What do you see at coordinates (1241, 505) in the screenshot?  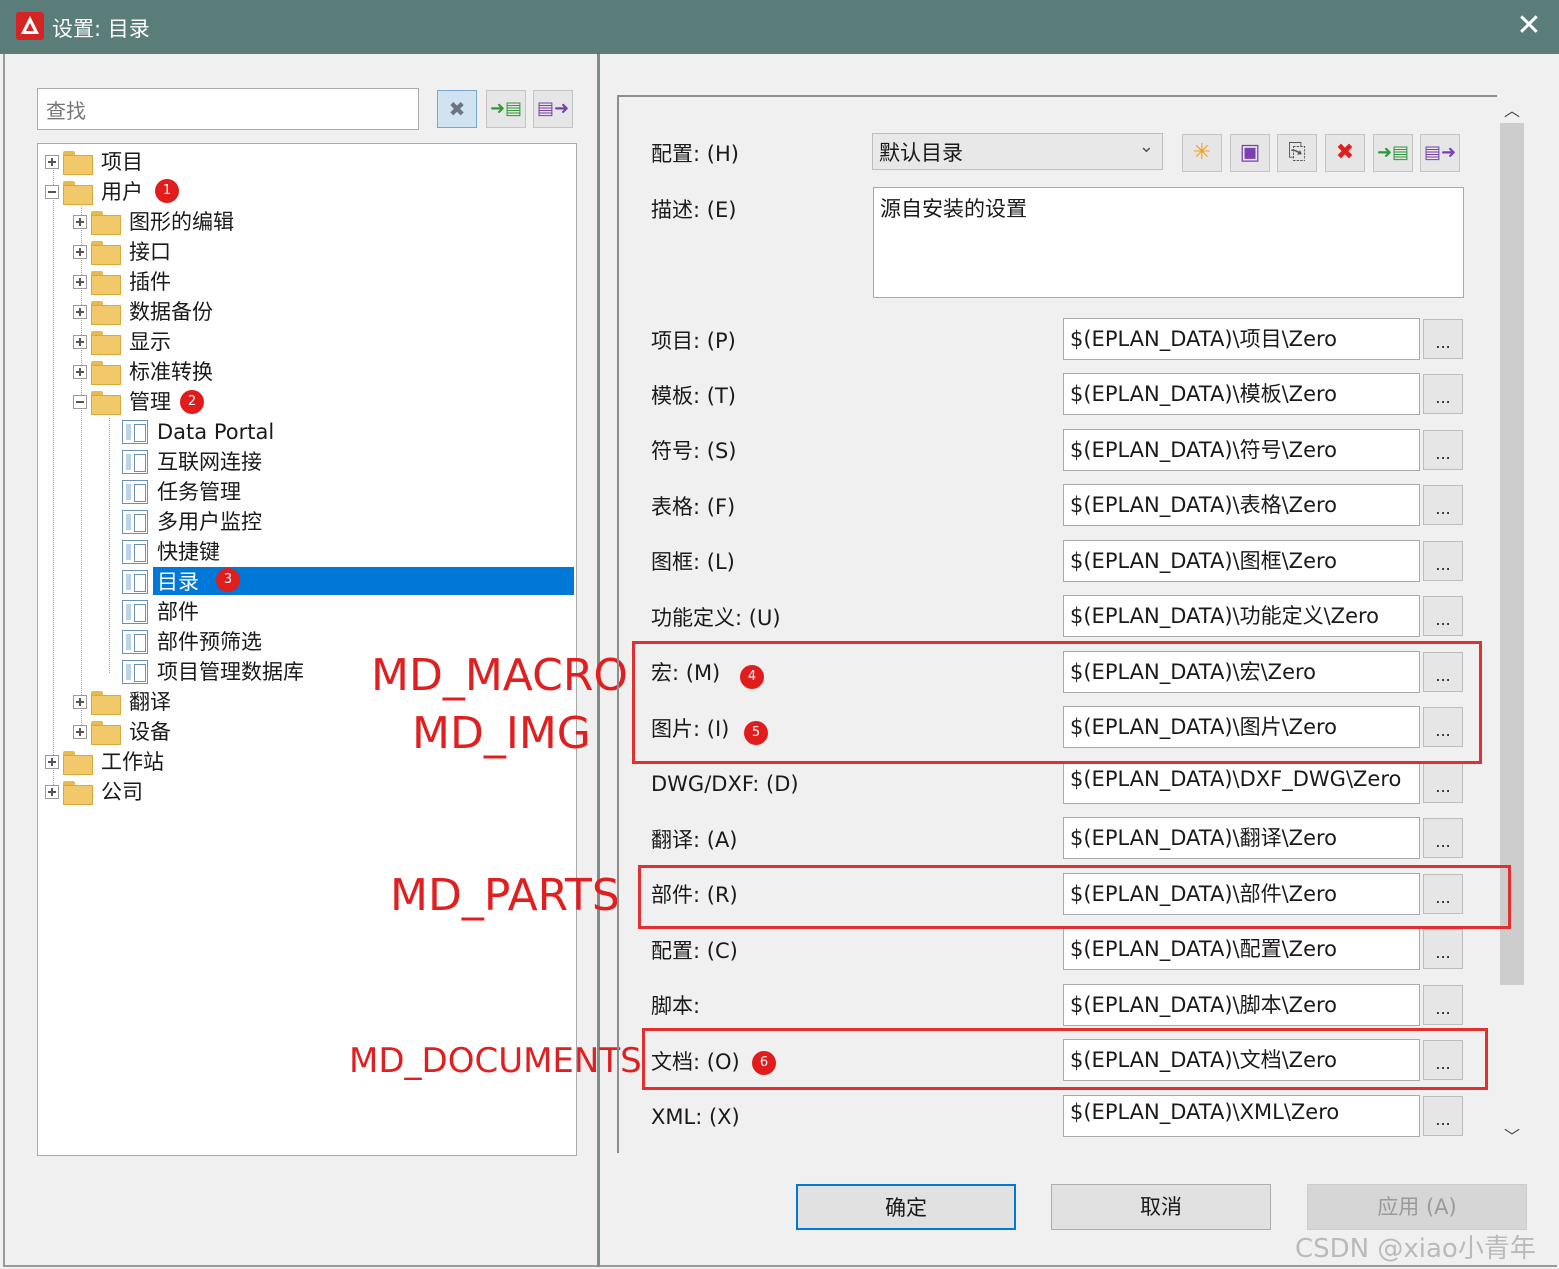 I see `path-input-form: $(EPLAN_DATA)\表格\Zero` at bounding box center [1241, 505].